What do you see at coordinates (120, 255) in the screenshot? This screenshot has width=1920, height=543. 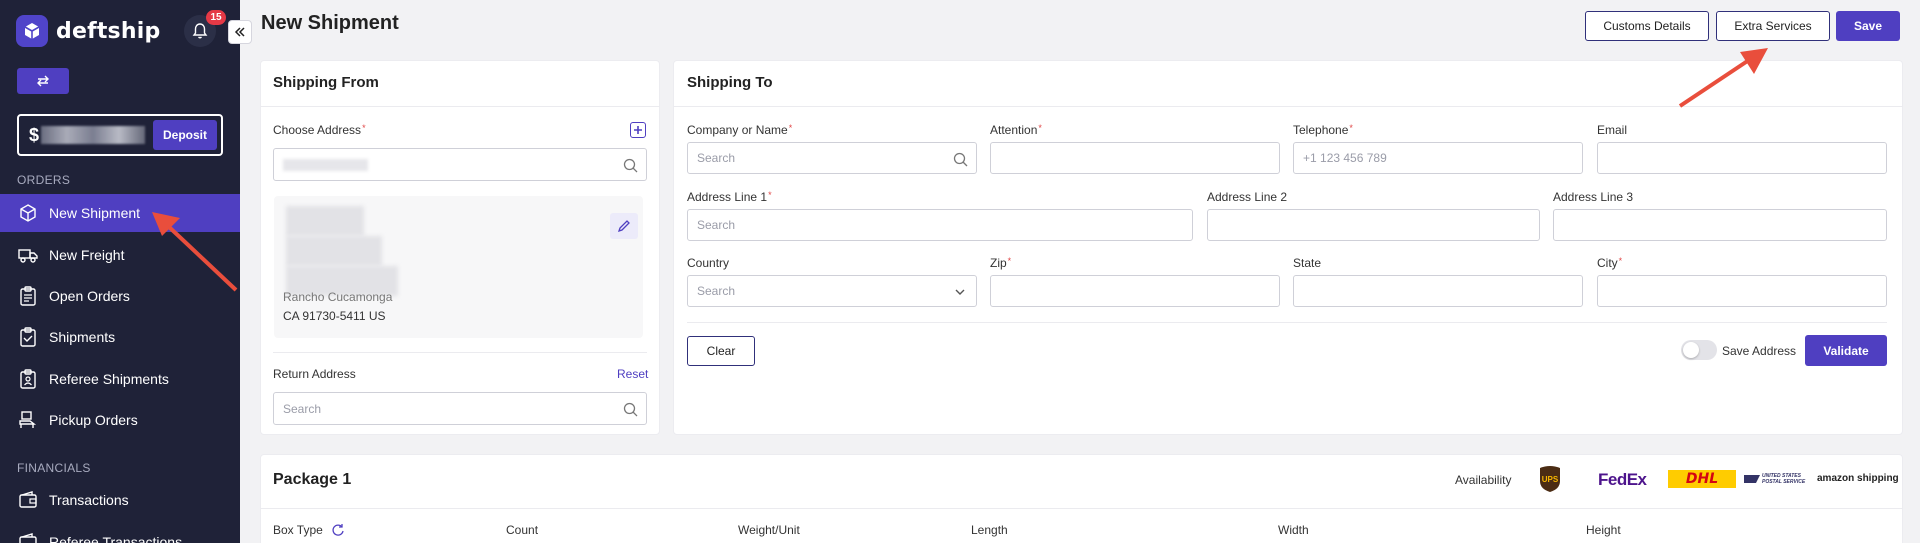 I see `sidebar-item-new-freight: New Freight` at bounding box center [120, 255].